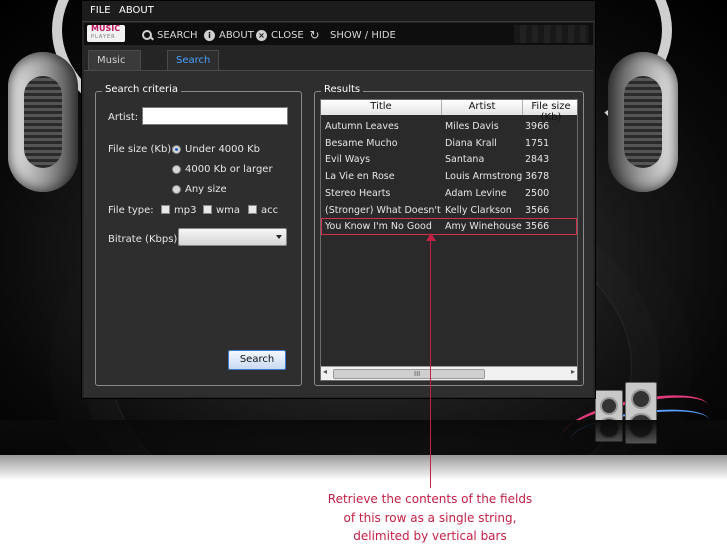 This screenshot has width=727, height=554. I want to click on scroll-left-arrow: ◂, so click(325, 371).